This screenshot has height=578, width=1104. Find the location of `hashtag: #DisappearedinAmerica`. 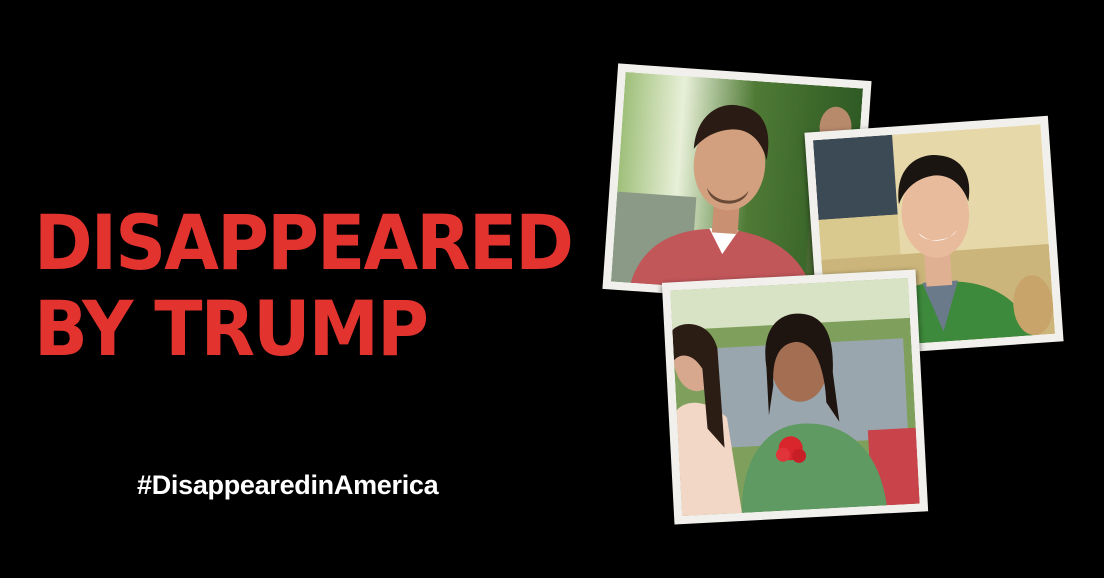

hashtag: #DisappearedinAmerica is located at coordinates (288, 485).